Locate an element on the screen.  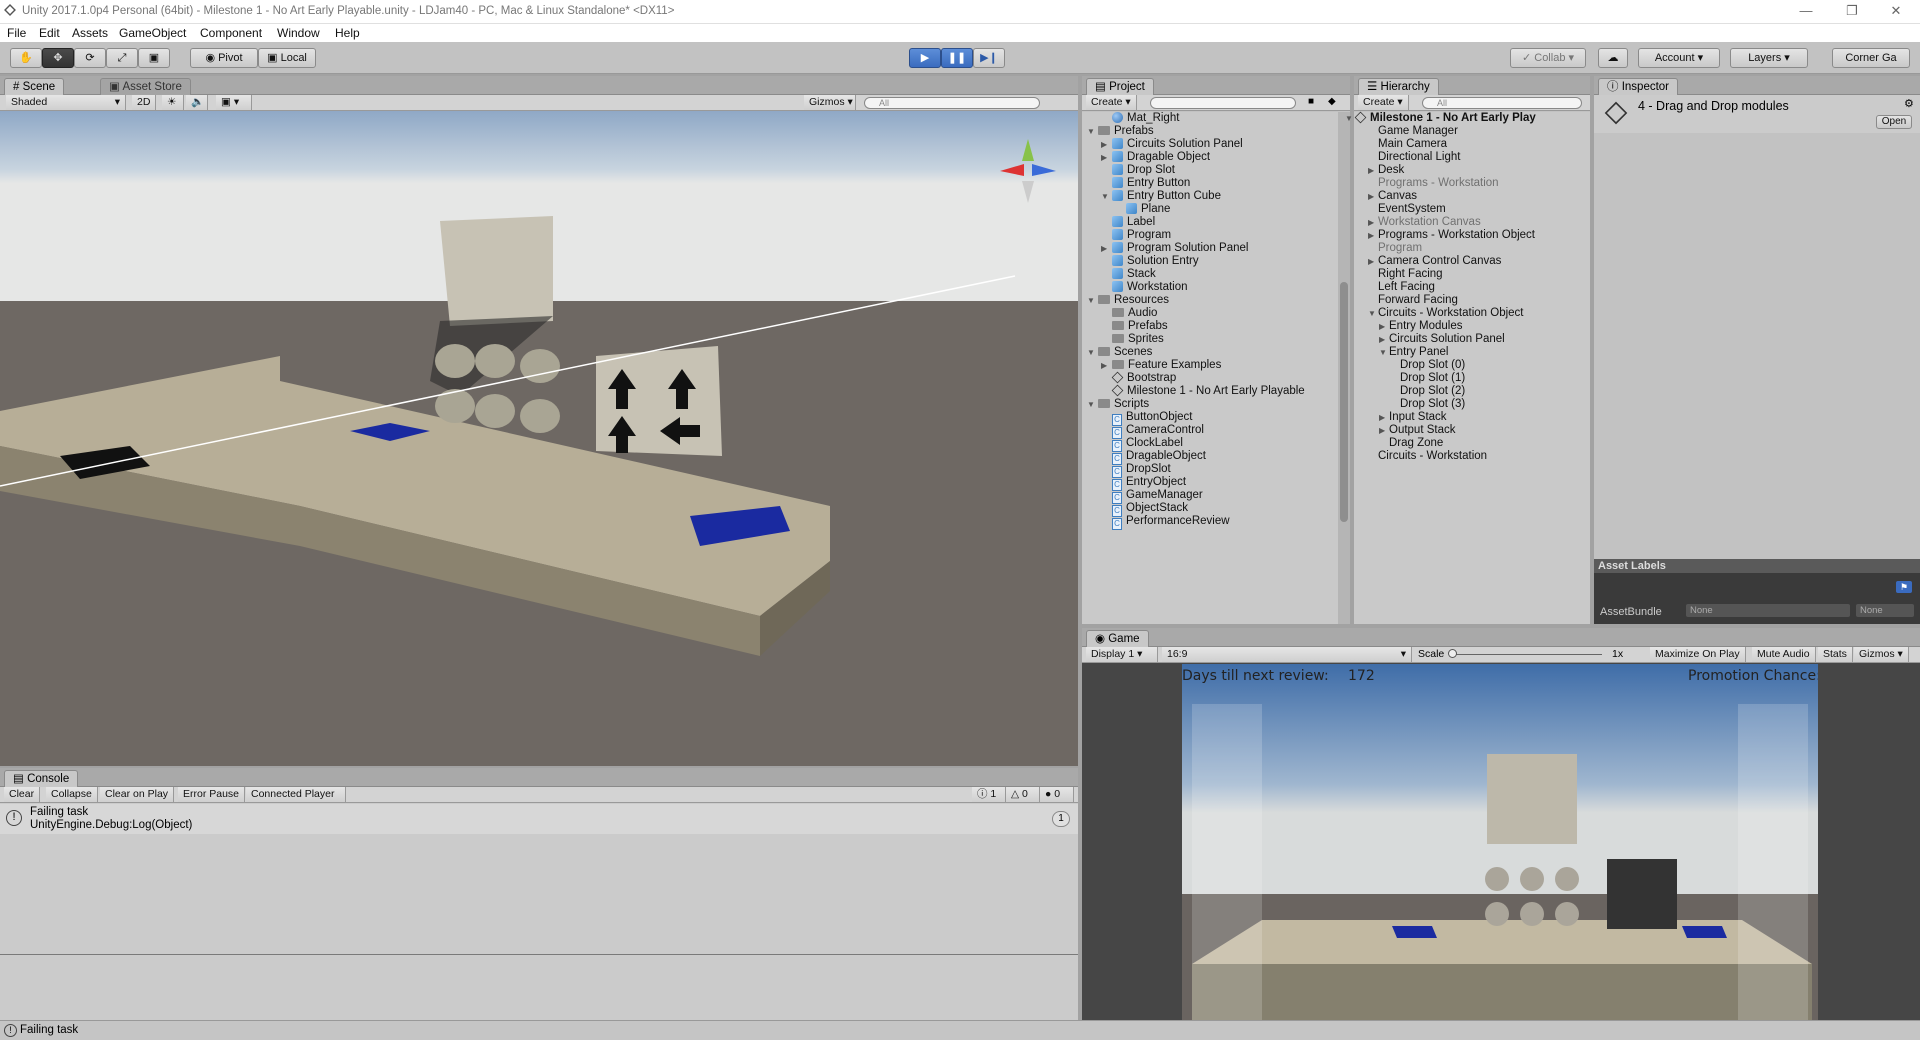
gizmos-dropdown: Gizmos ▾ is located at coordinates (830, 102).